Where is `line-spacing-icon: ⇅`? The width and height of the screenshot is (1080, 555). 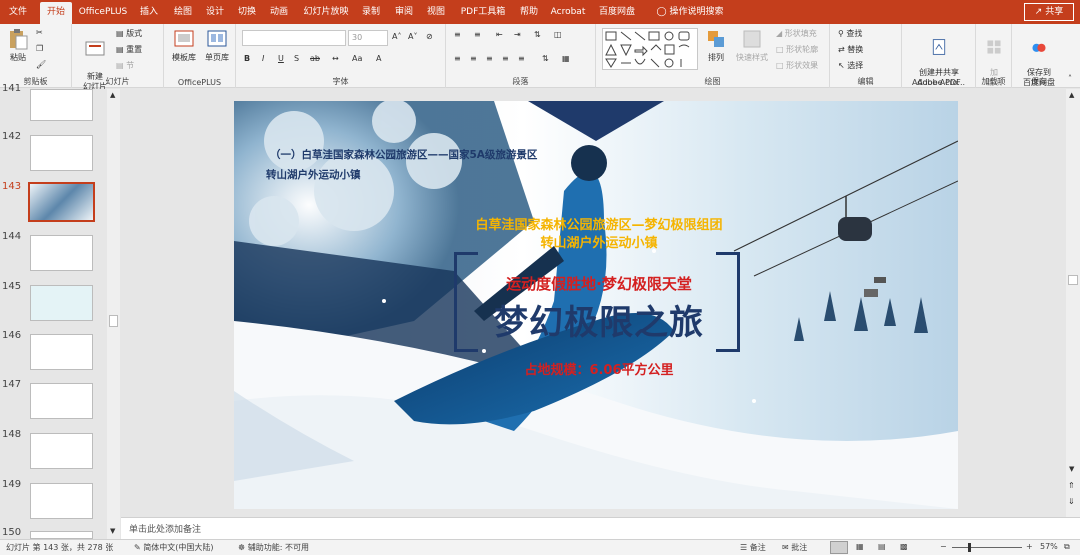
line-spacing-icon: ⇅ is located at coordinates (537, 34).